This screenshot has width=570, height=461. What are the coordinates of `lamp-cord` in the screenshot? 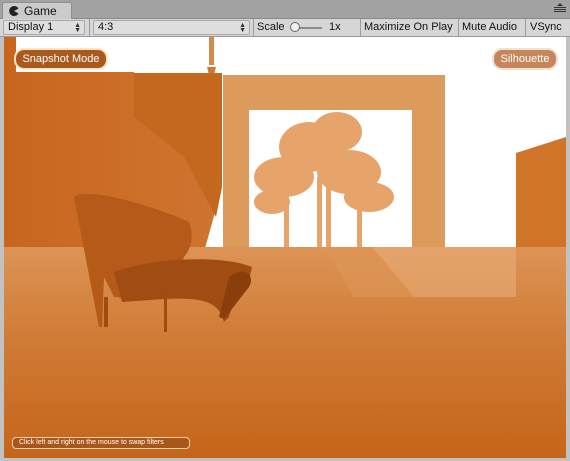 It's located at (211, 51).